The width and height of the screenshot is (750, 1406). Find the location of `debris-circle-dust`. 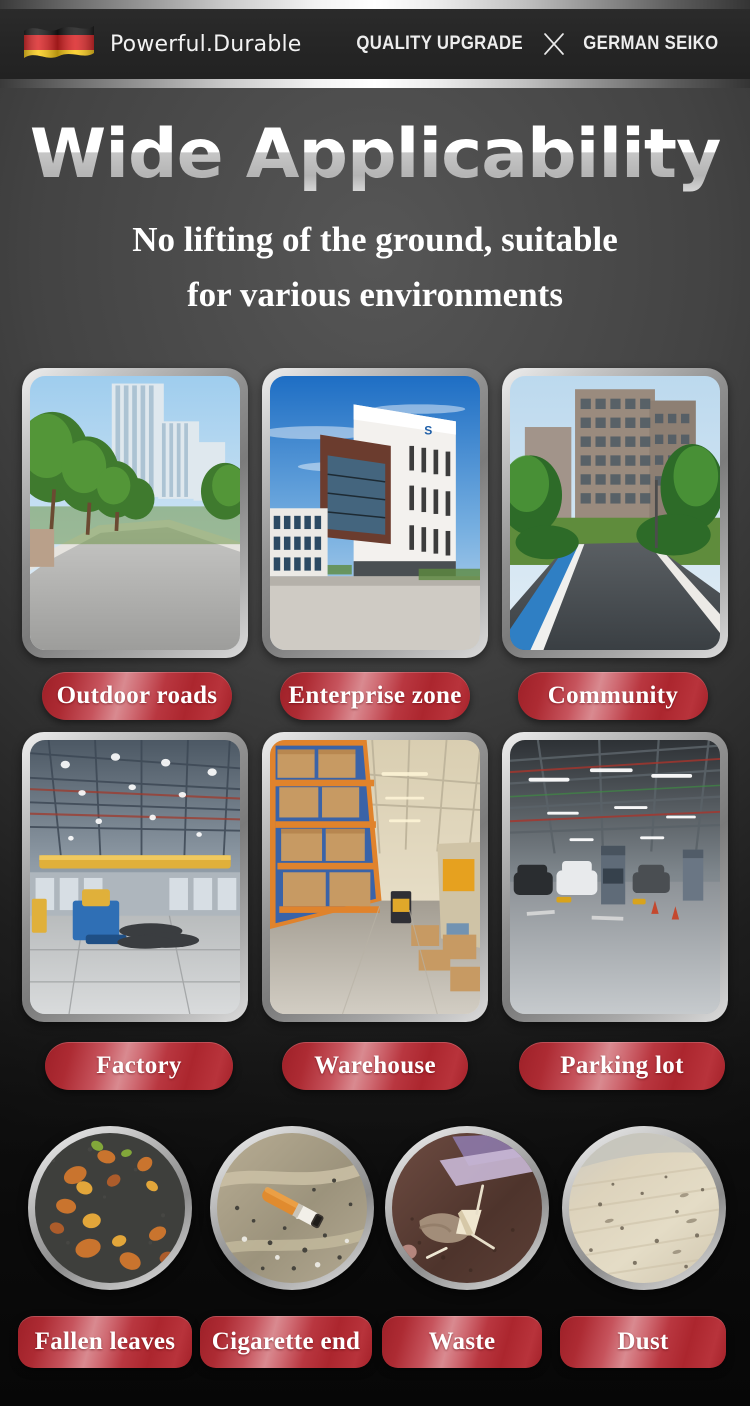

debris-circle-dust is located at coordinates (644, 1208).